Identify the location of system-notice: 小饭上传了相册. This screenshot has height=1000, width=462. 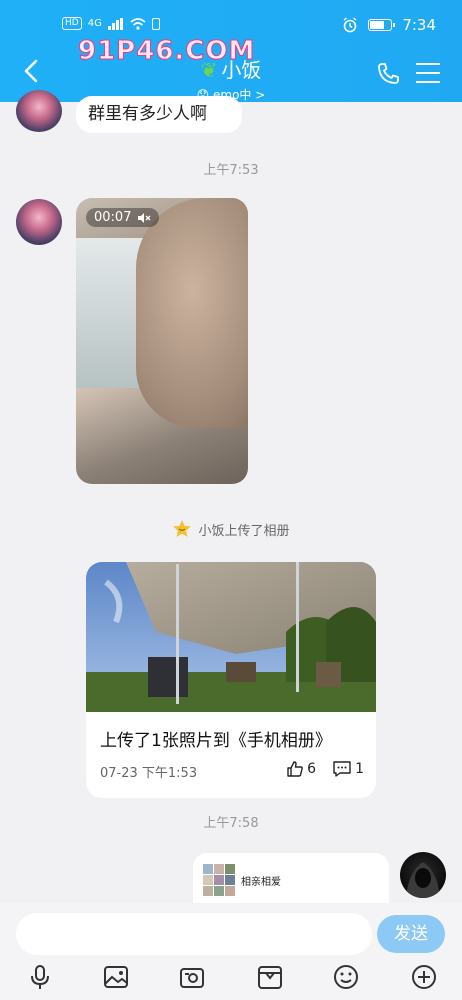
(231, 529).